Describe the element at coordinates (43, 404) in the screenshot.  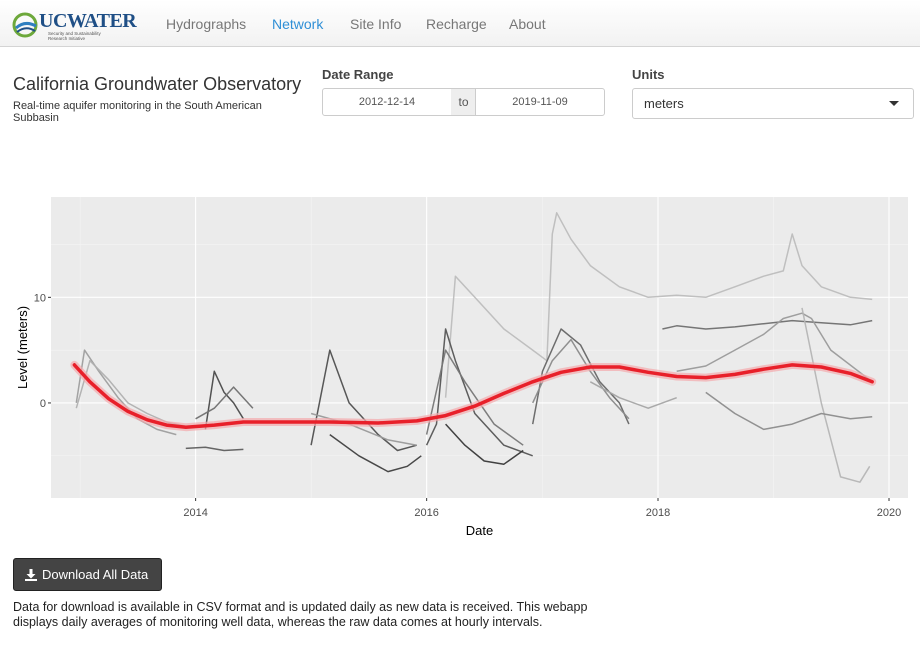
I see `y-tick-label: 0` at that location.